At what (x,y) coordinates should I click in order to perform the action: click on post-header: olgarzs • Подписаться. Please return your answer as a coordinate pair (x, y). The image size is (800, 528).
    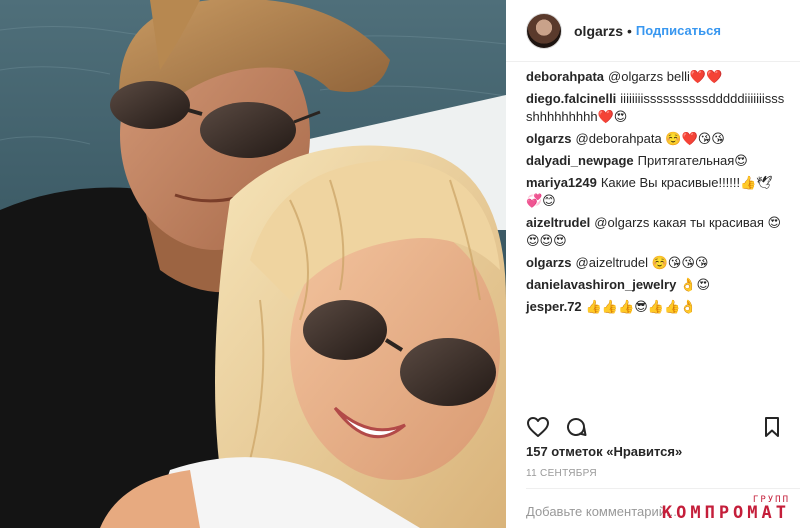
    Looking at the image, I should click on (653, 31).